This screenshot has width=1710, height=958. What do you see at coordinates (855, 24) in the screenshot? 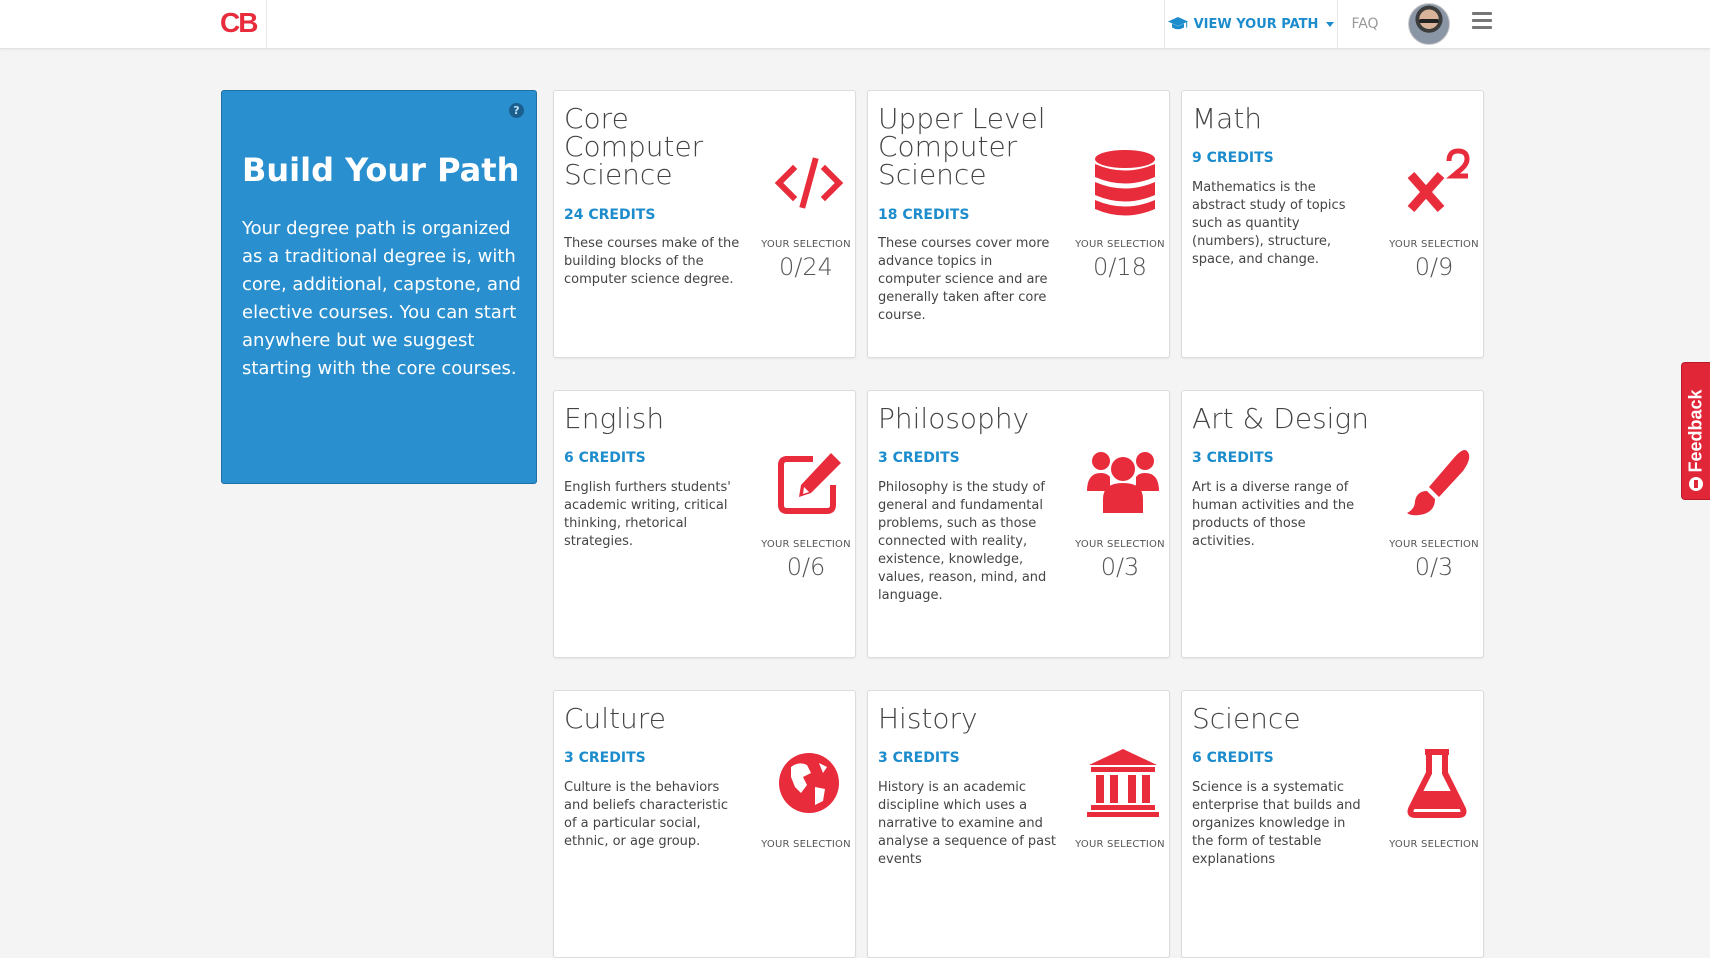
I see `top-navbar: CB VIEW YOUR PATH FAQ` at bounding box center [855, 24].